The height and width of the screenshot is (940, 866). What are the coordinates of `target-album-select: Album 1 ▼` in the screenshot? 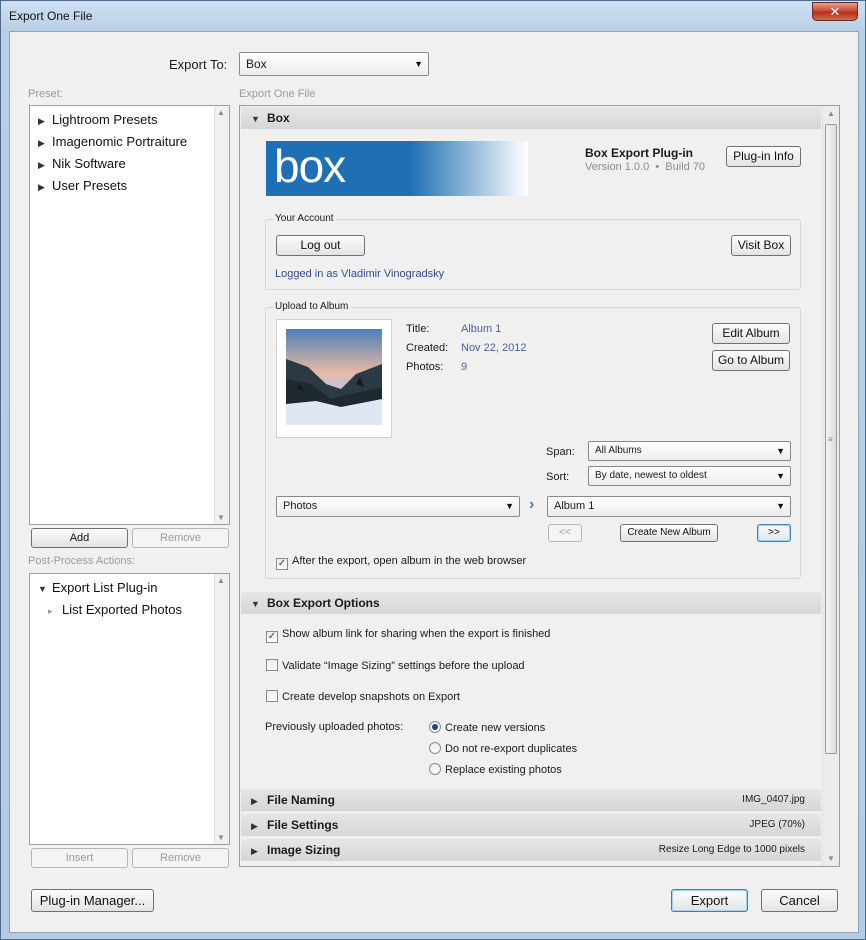 It's located at (669, 506).